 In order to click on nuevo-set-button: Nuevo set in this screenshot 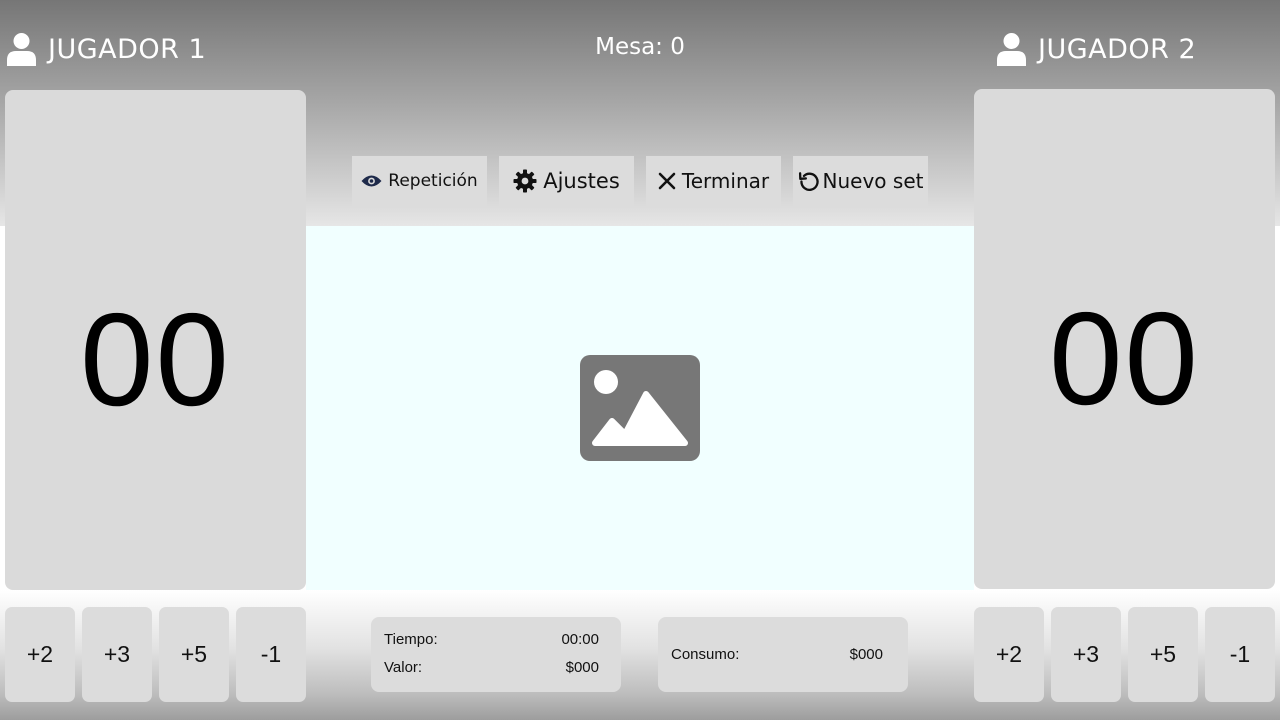, I will do `click(860, 181)`.